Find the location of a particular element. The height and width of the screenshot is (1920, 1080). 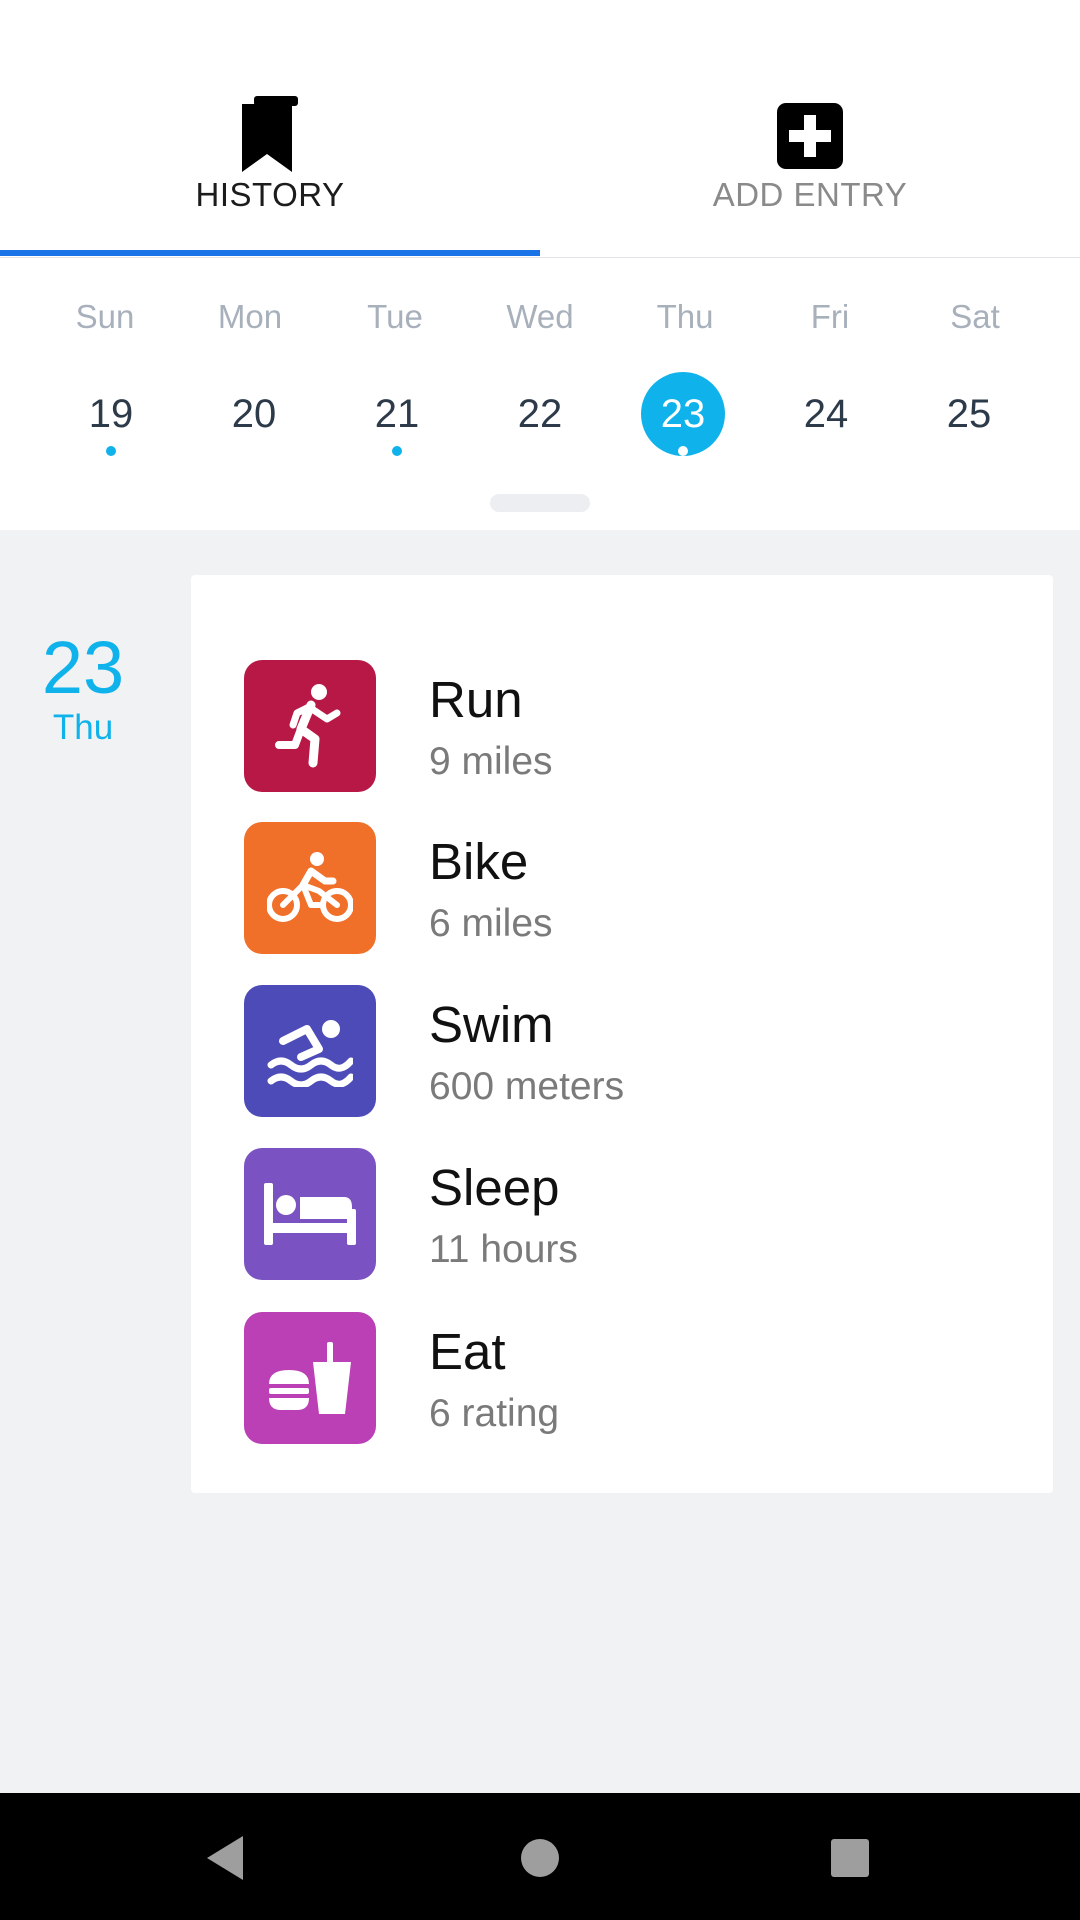

selected-day-weekday: Thu is located at coordinates (83, 727).